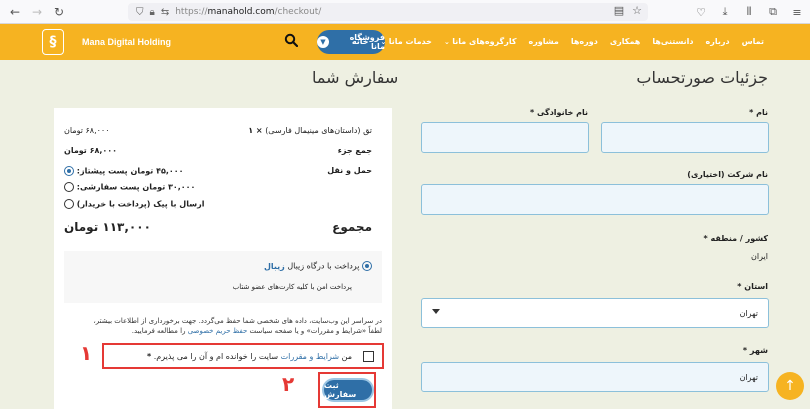 Image resolution: width=810 pixels, height=409 pixels. I want to click on place-order-button: ثبت سفارش, so click(348, 390).